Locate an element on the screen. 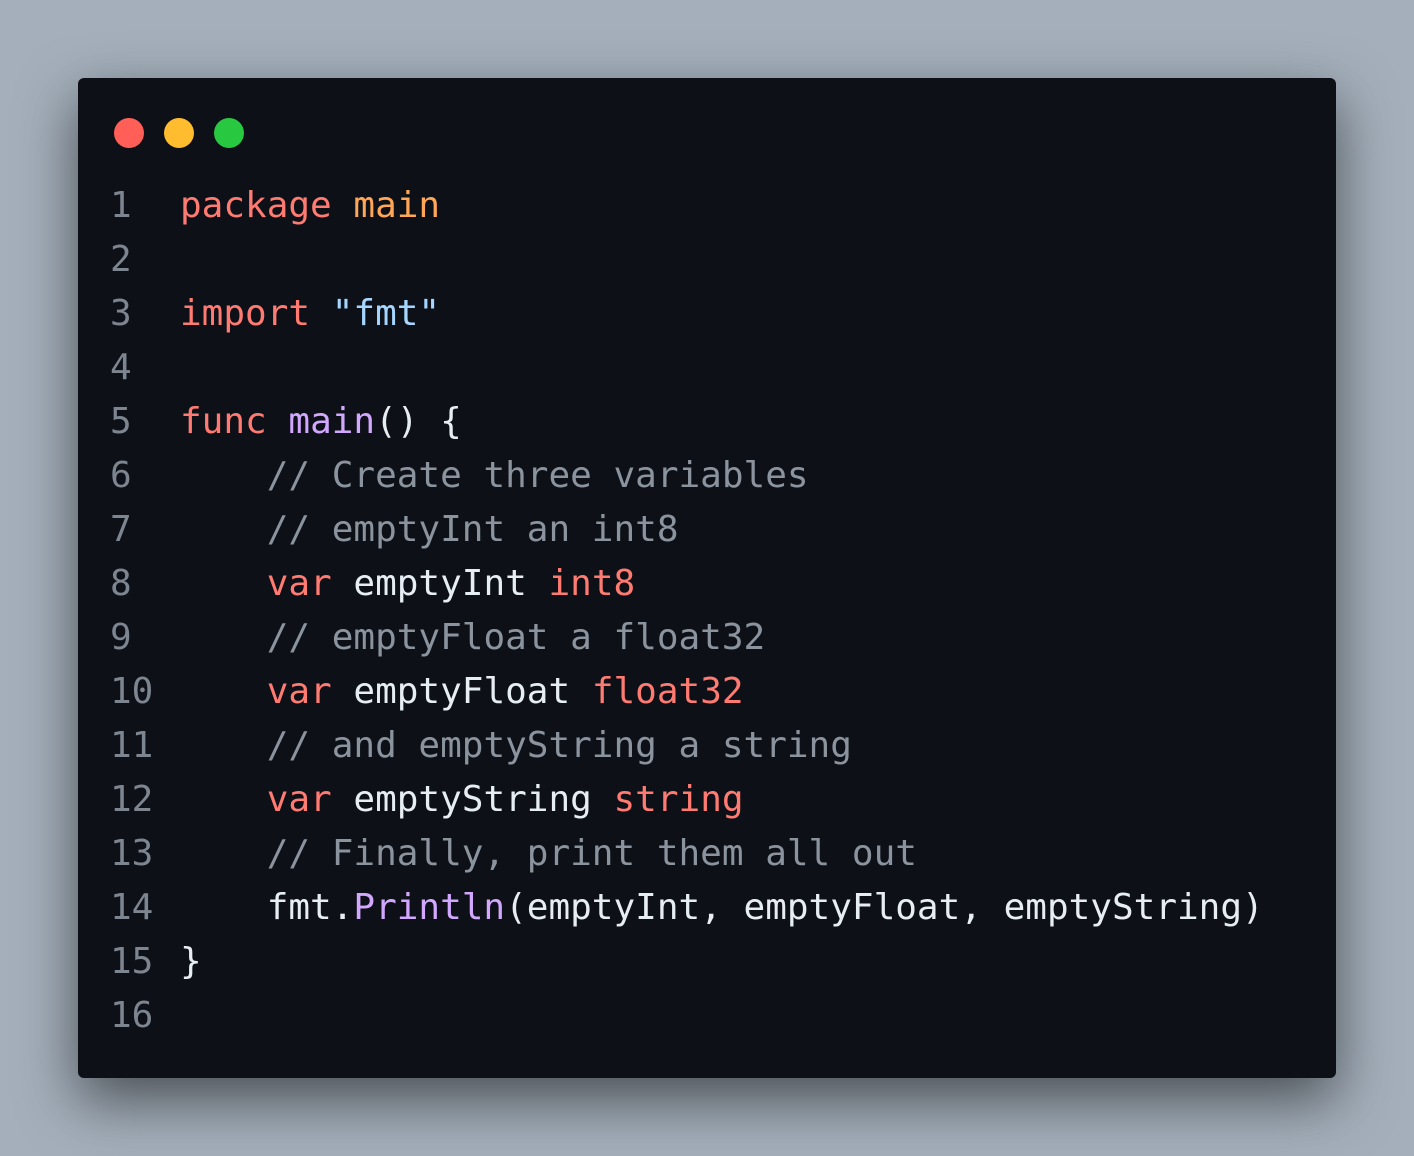  code-line-content: package main is located at coordinates (310, 206).